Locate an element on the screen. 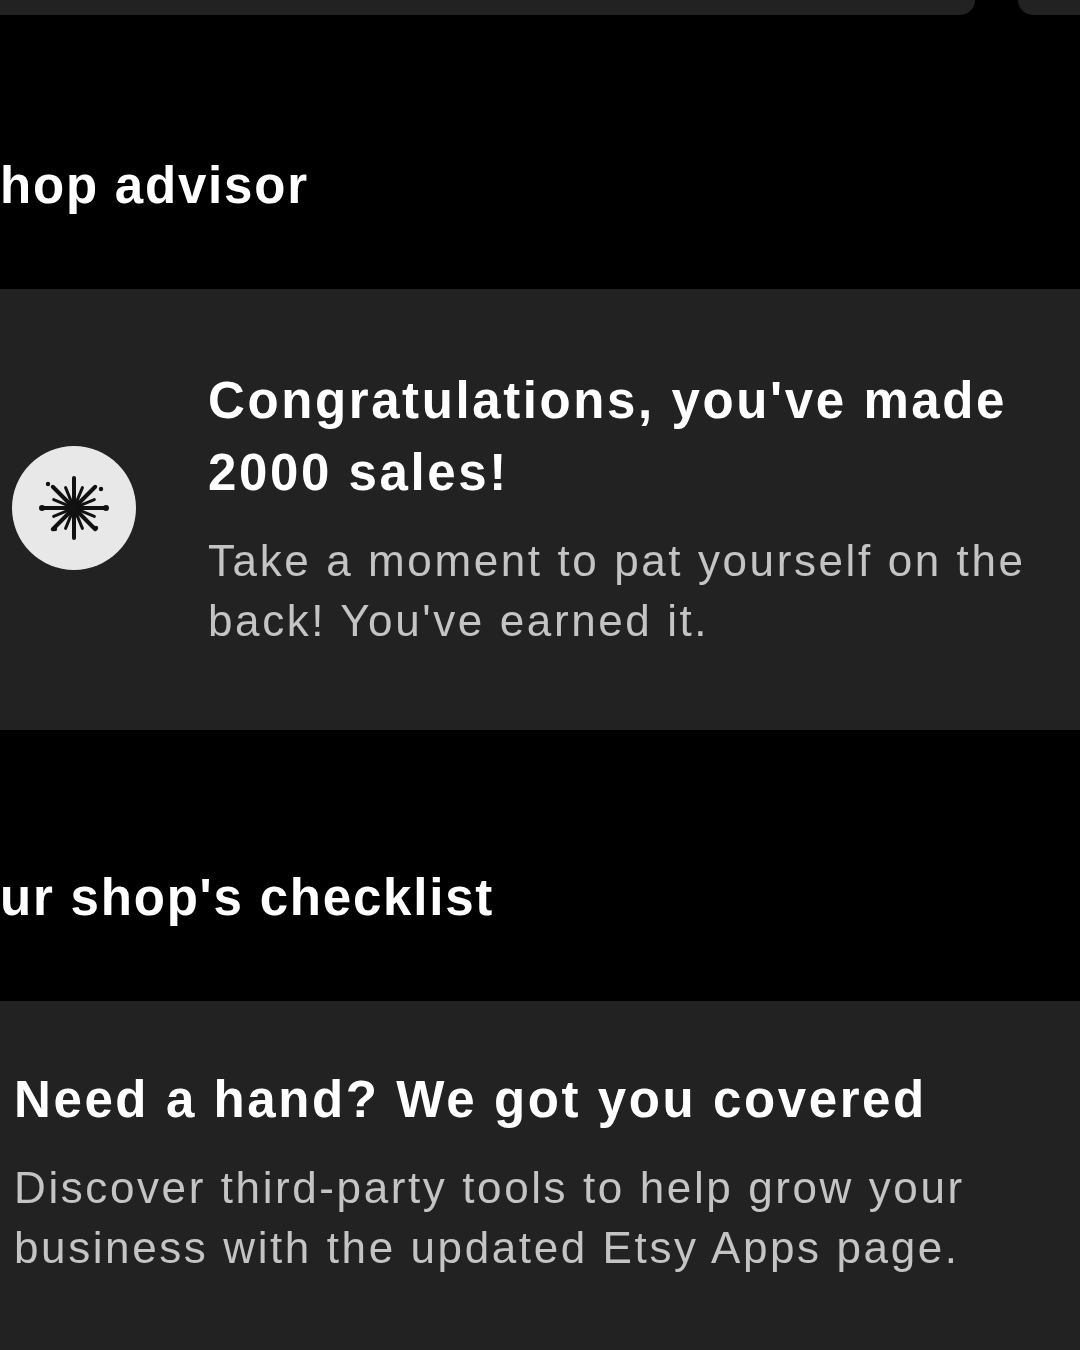  fireworks-icon is located at coordinates (74, 508).